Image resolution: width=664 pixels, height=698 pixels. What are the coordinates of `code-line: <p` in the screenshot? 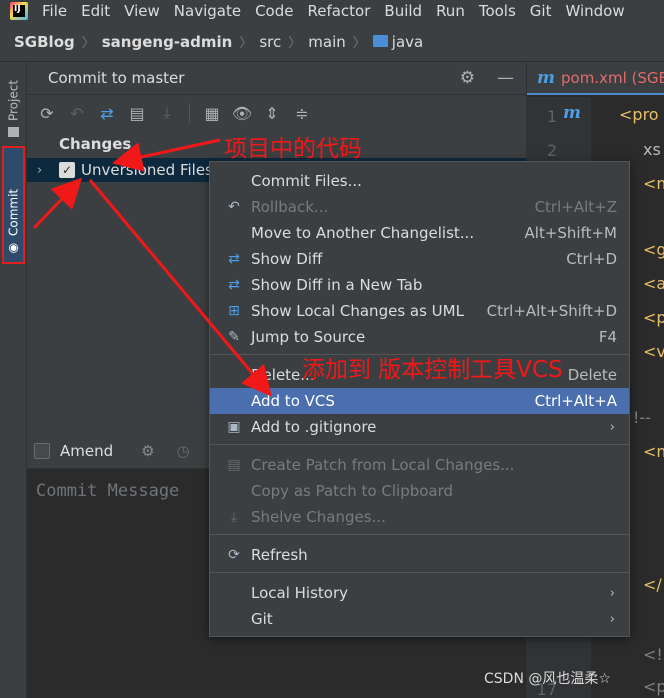 It's located at (653, 317).